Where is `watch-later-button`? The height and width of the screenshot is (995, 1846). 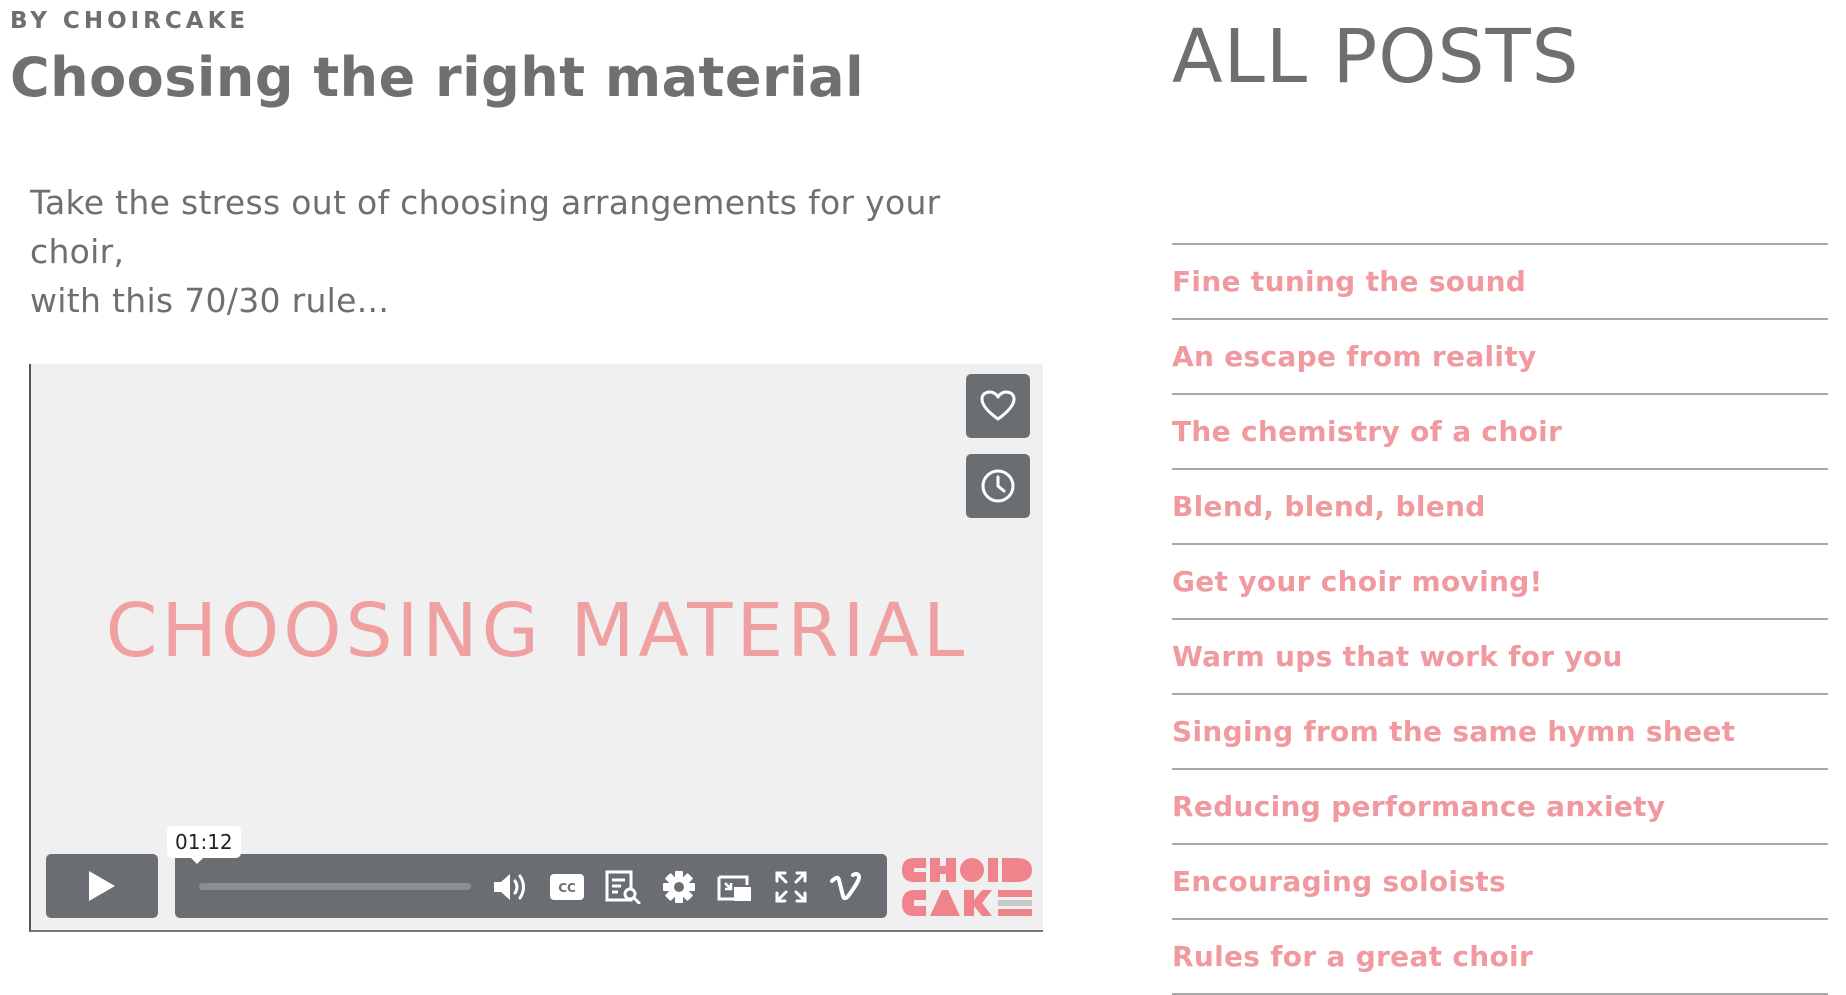
watch-later-button is located at coordinates (998, 486).